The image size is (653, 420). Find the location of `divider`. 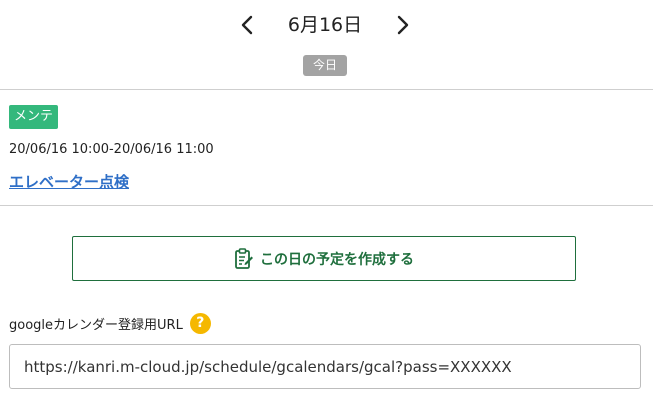

divider is located at coordinates (326, 205).